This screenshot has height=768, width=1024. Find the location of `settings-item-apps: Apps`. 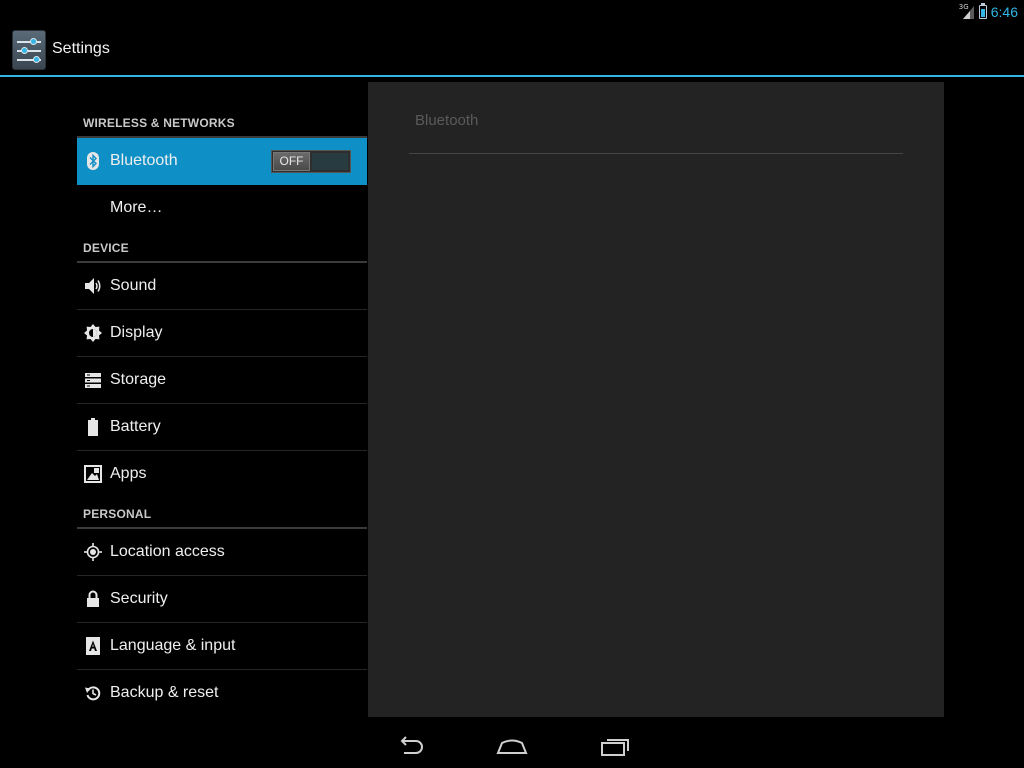

settings-item-apps: Apps is located at coordinates (222, 474).